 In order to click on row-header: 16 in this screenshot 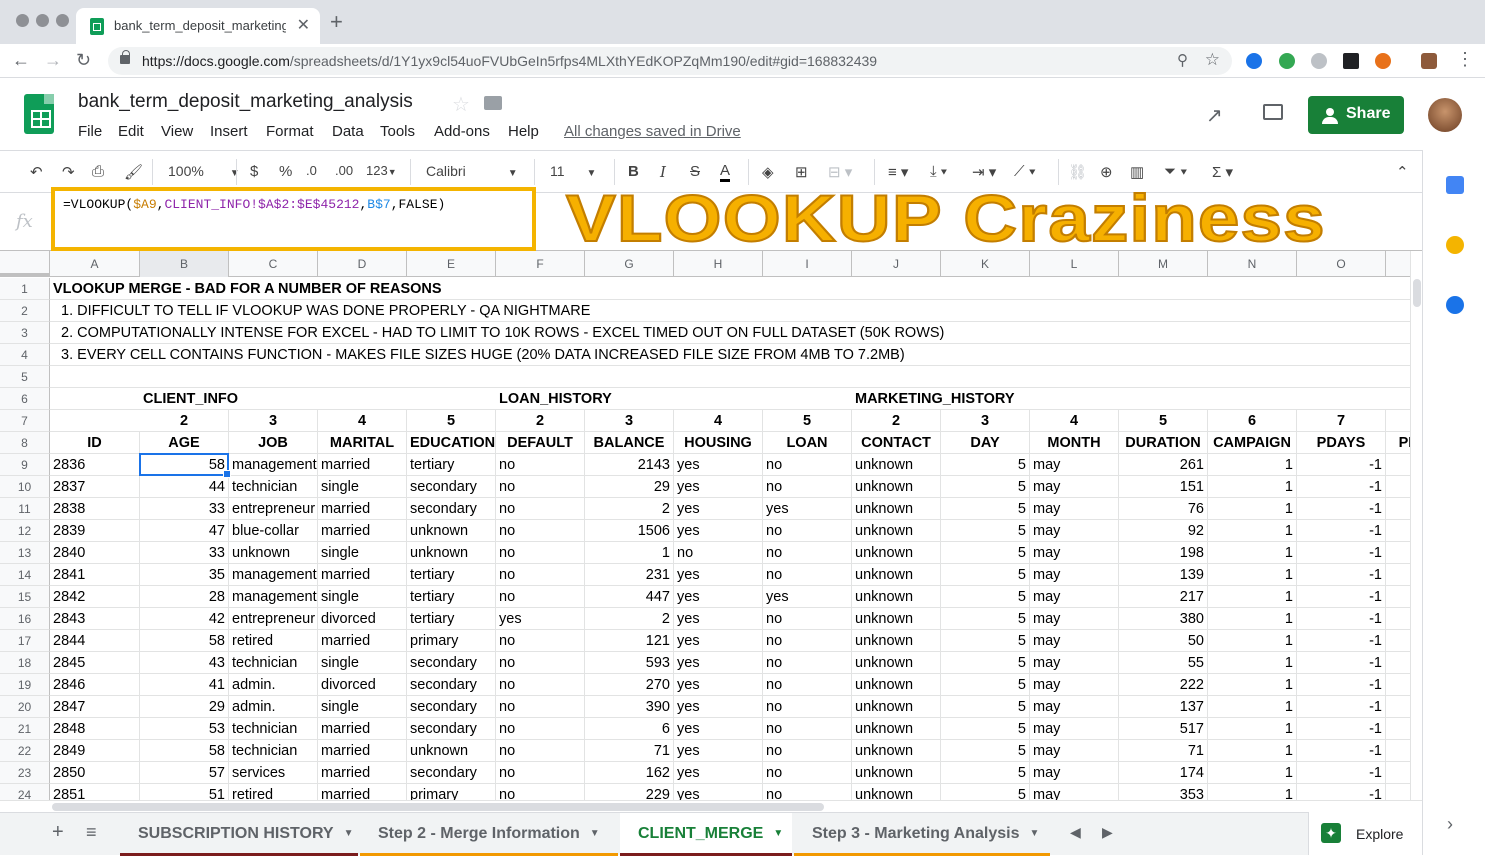, I will do `click(25, 619)`.